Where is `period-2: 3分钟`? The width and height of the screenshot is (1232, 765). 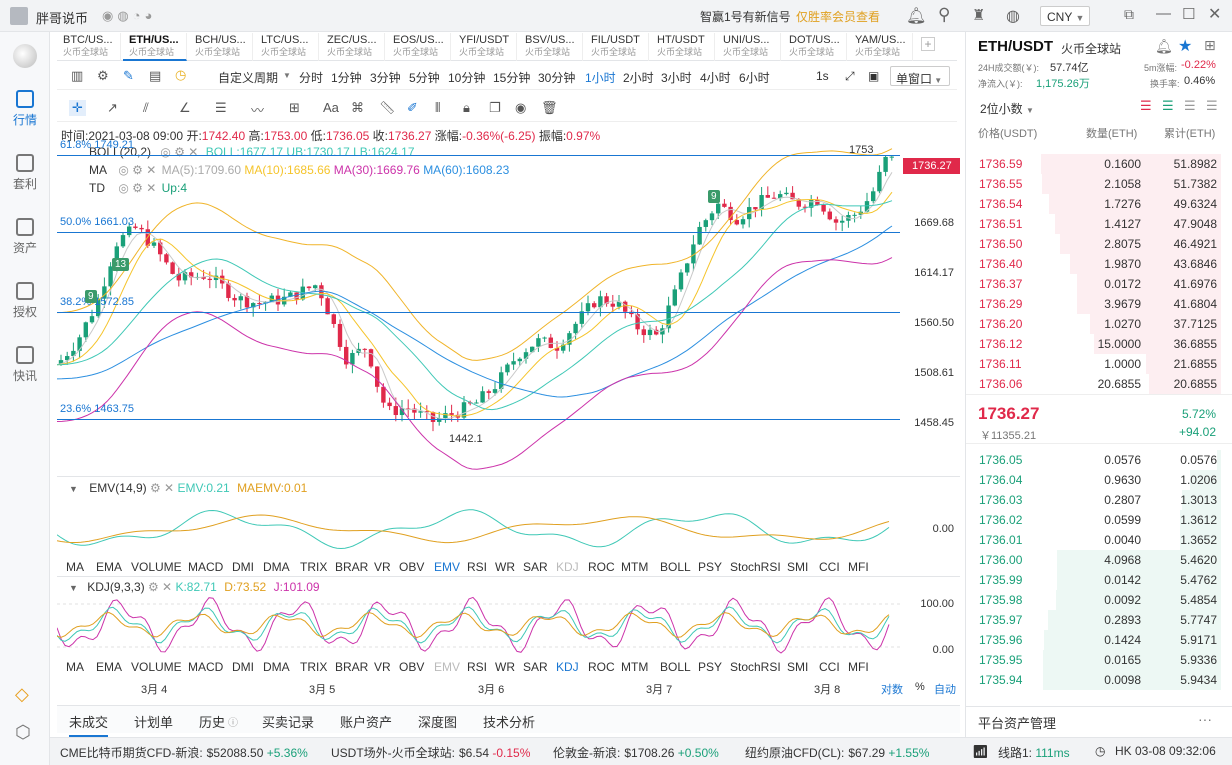
period-2: 3分钟 is located at coordinates (385, 77).